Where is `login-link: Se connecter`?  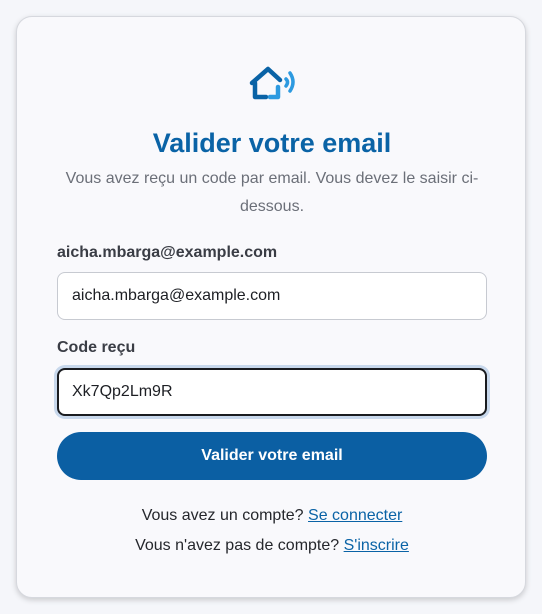
login-link: Se connecter is located at coordinates (355, 515).